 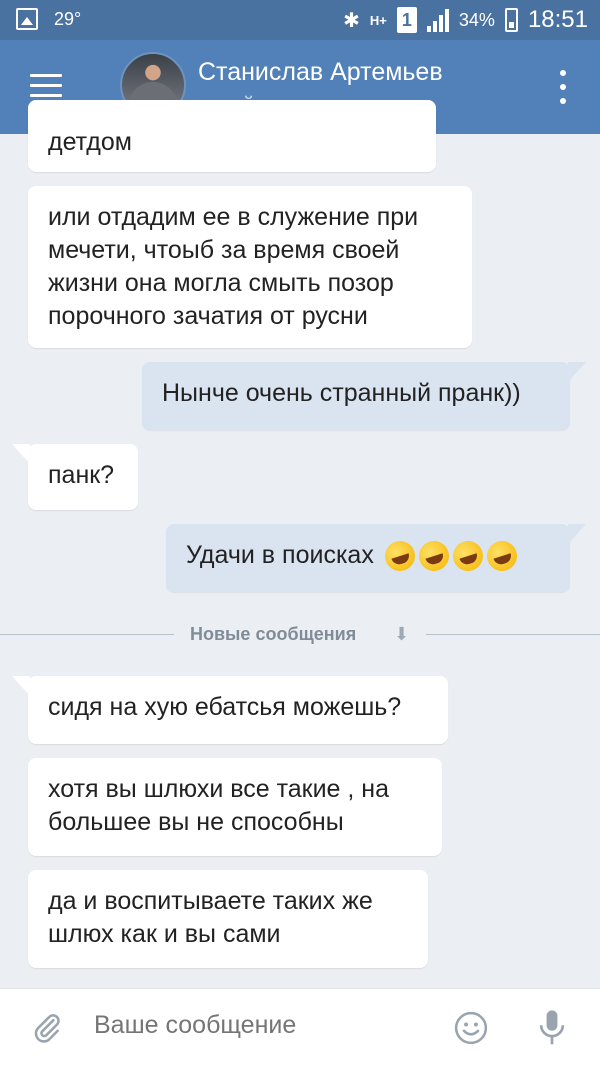 I want to click on bluetooth-icon: ✱, so click(x=351, y=20).